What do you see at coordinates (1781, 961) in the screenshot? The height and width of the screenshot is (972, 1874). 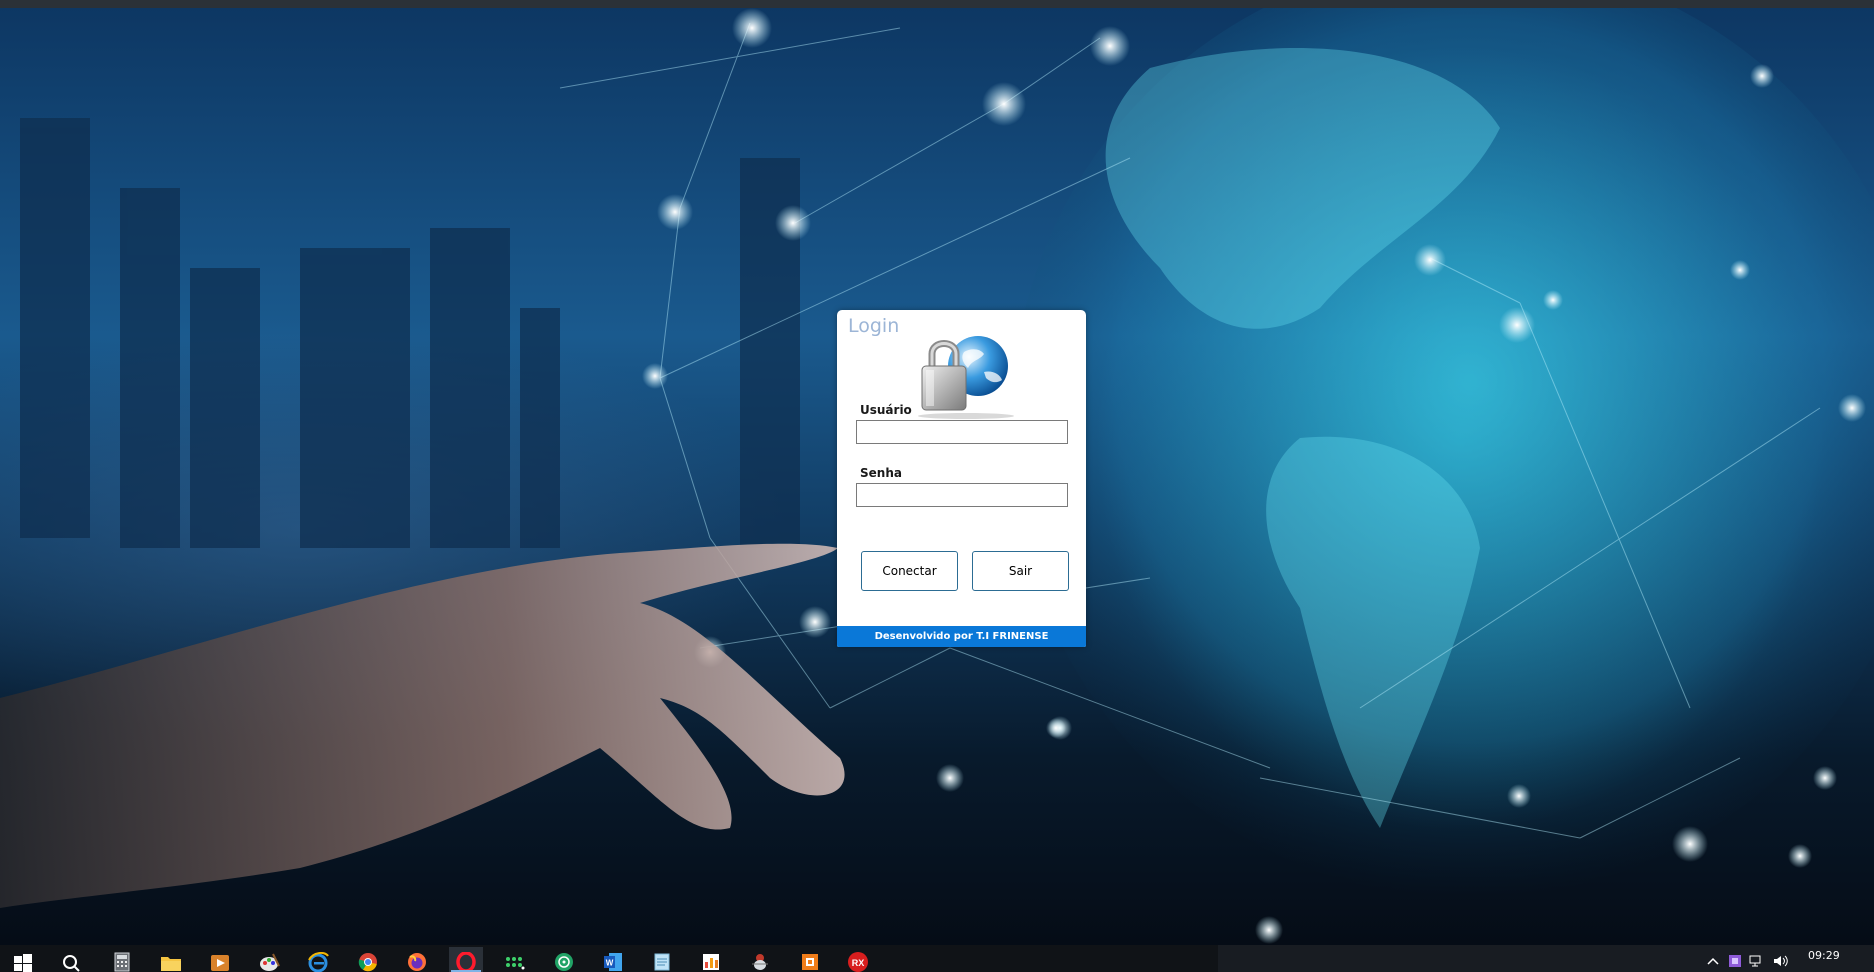 I see `volume-icon` at bounding box center [1781, 961].